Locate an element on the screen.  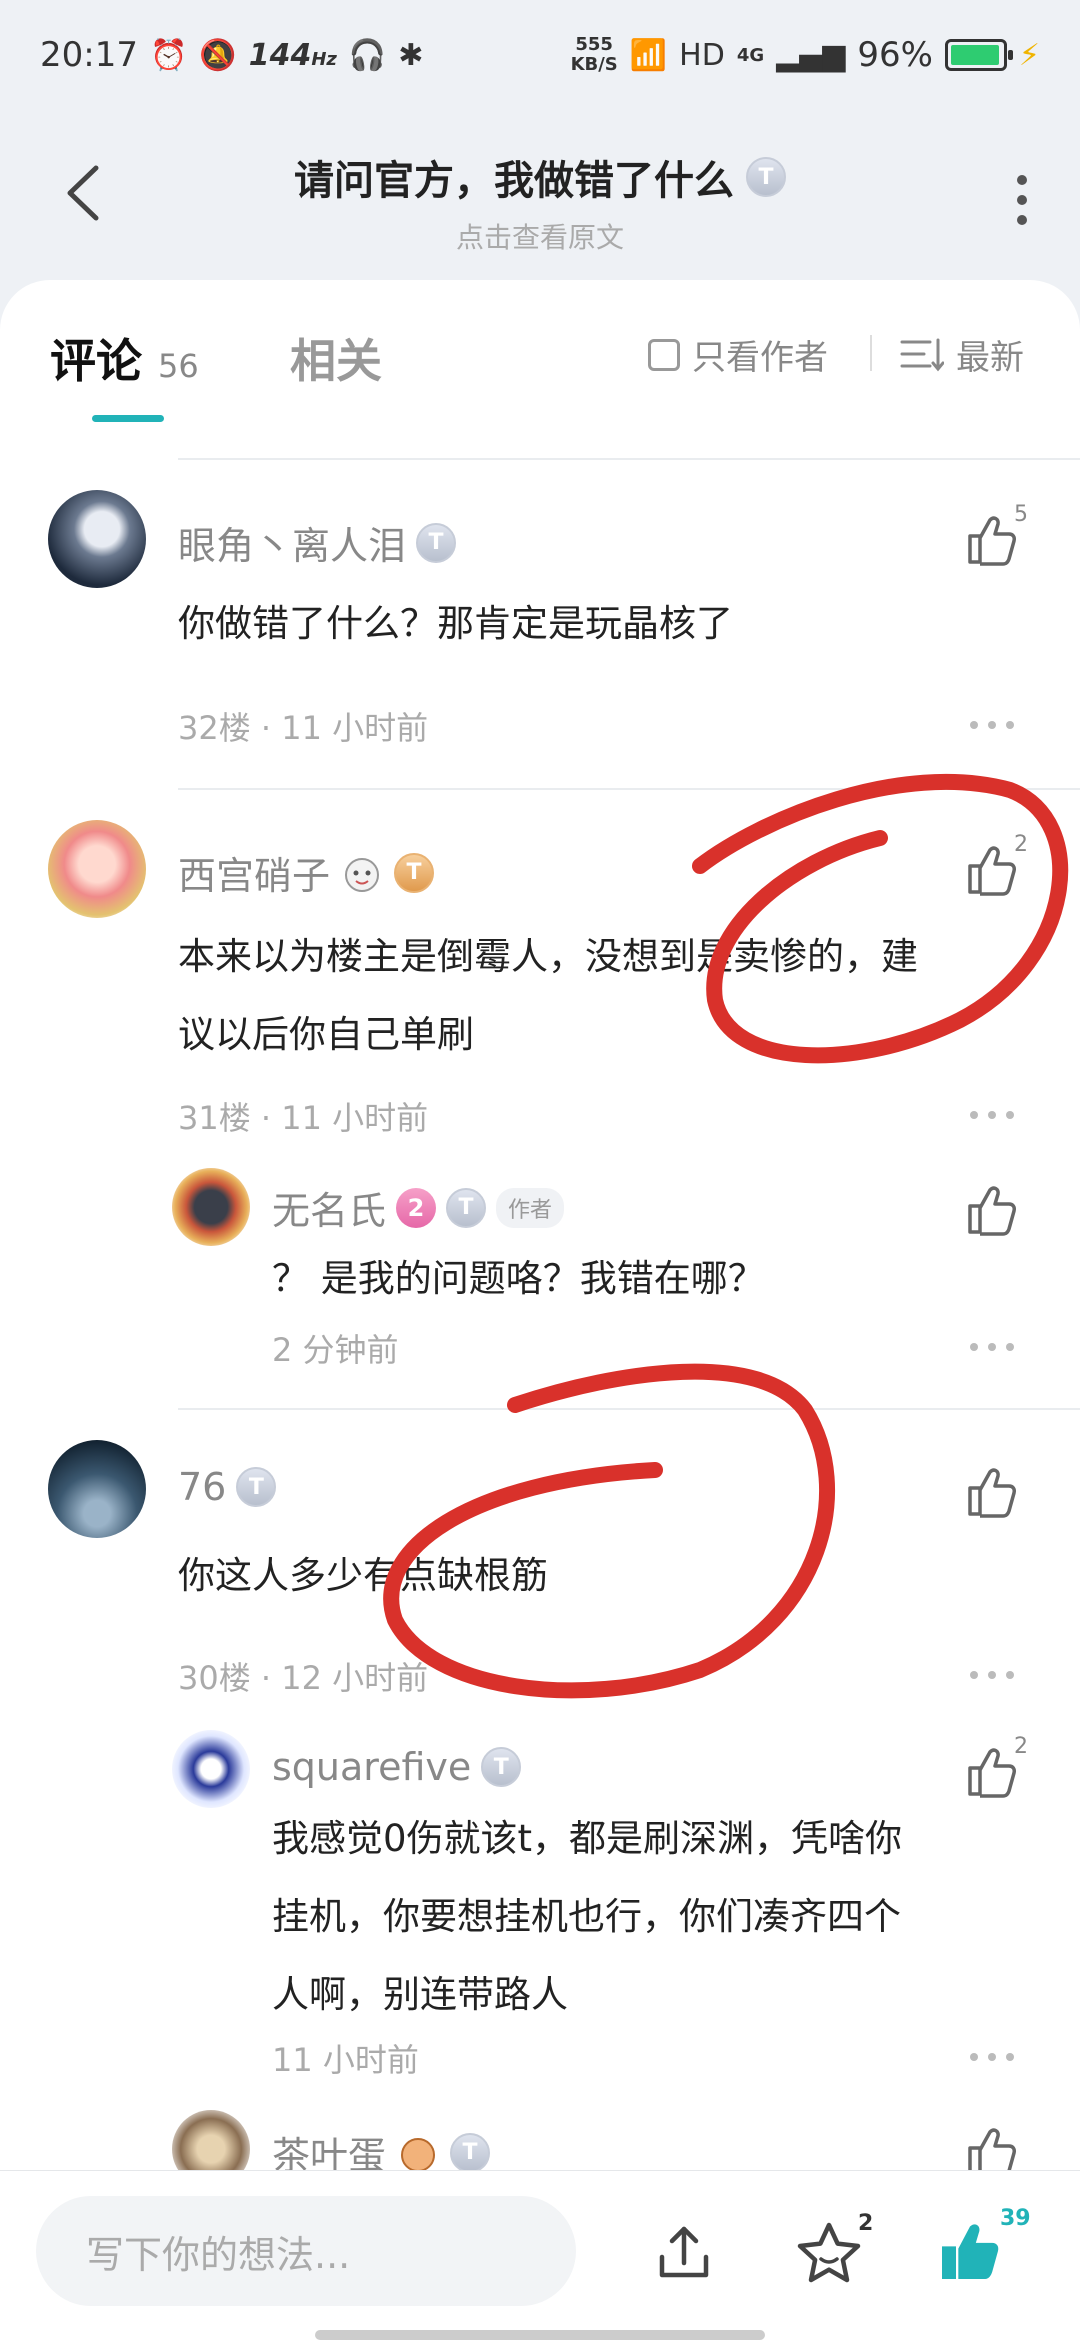
comment-text: 你这人多少有点缺根筋 is located at coordinates (363, 1575).